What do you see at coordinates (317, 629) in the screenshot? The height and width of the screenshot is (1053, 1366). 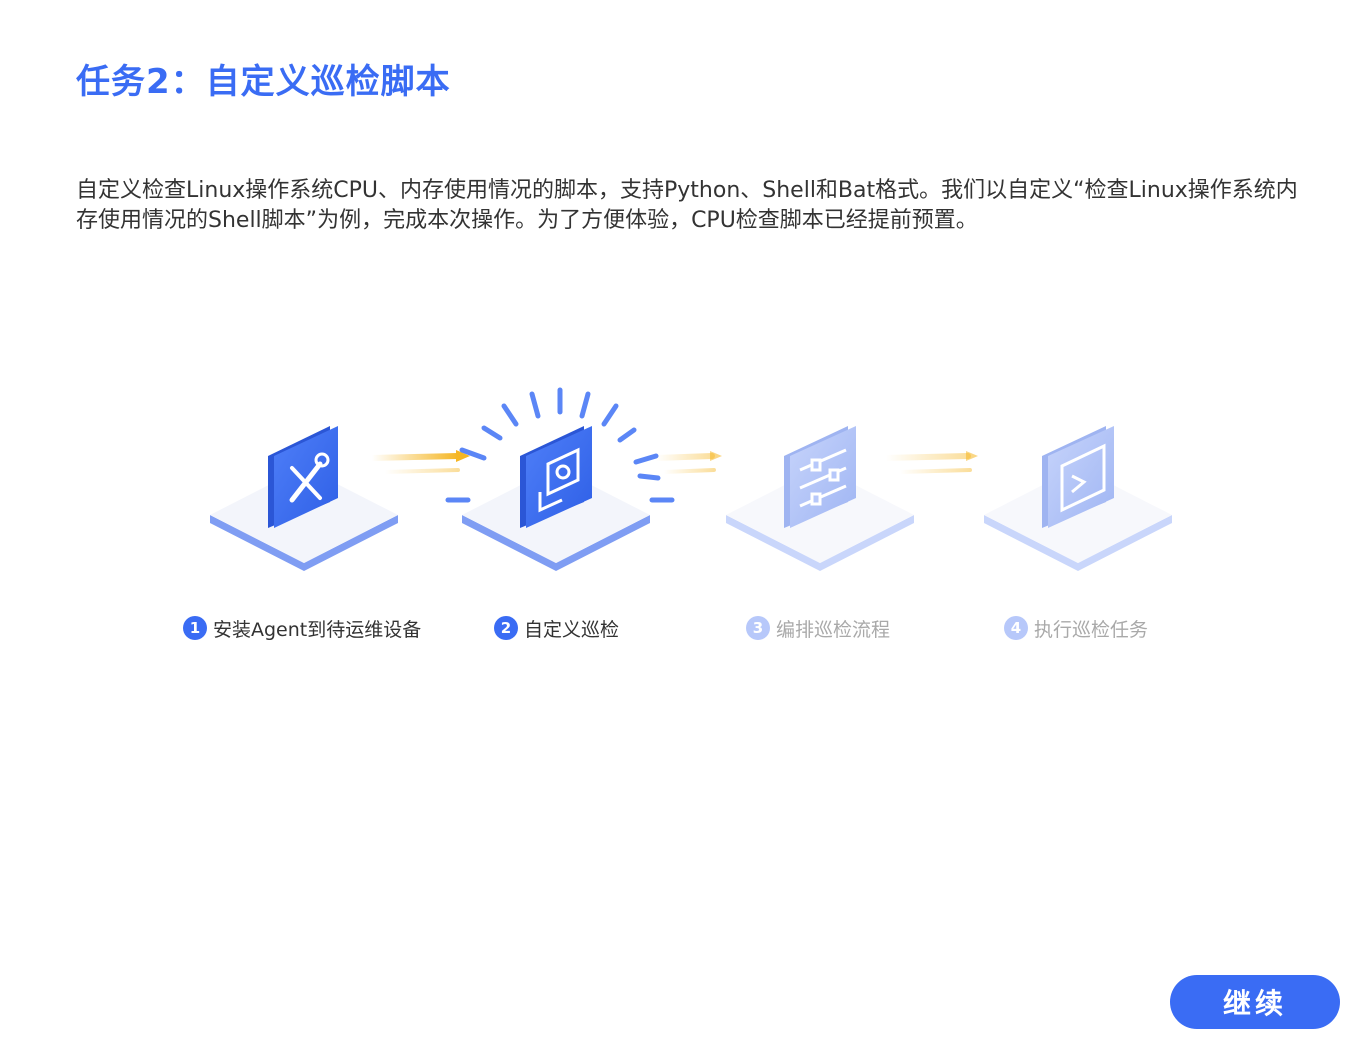 I see `step-1-text: 安装Agent到待运维设备` at bounding box center [317, 629].